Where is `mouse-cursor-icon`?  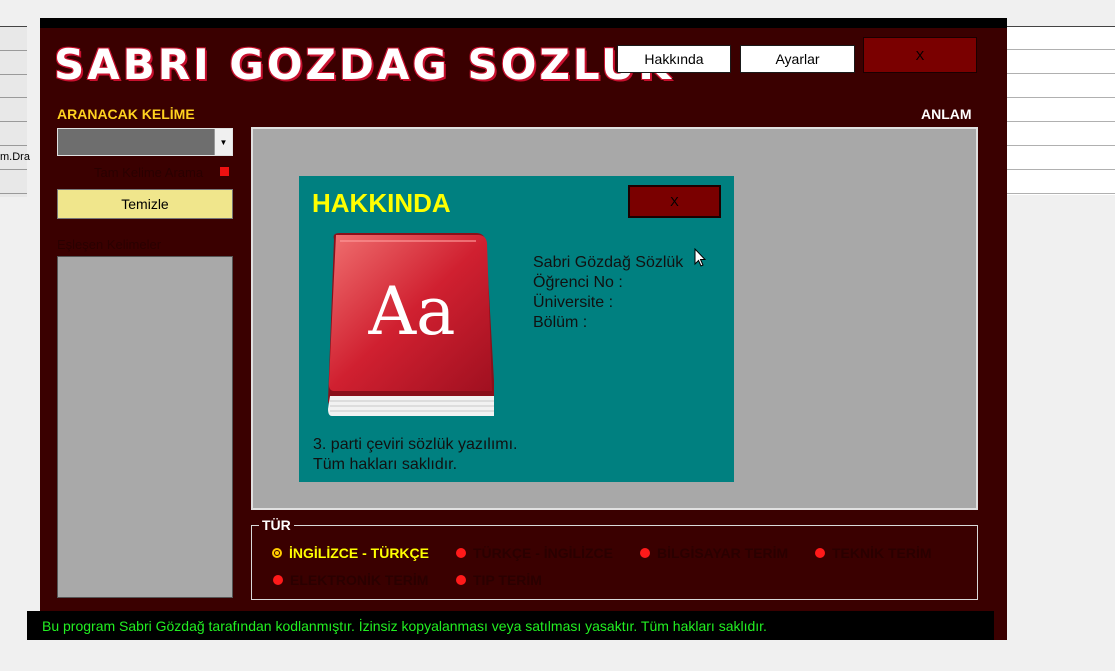
mouse-cursor-icon is located at coordinates (700, 257).